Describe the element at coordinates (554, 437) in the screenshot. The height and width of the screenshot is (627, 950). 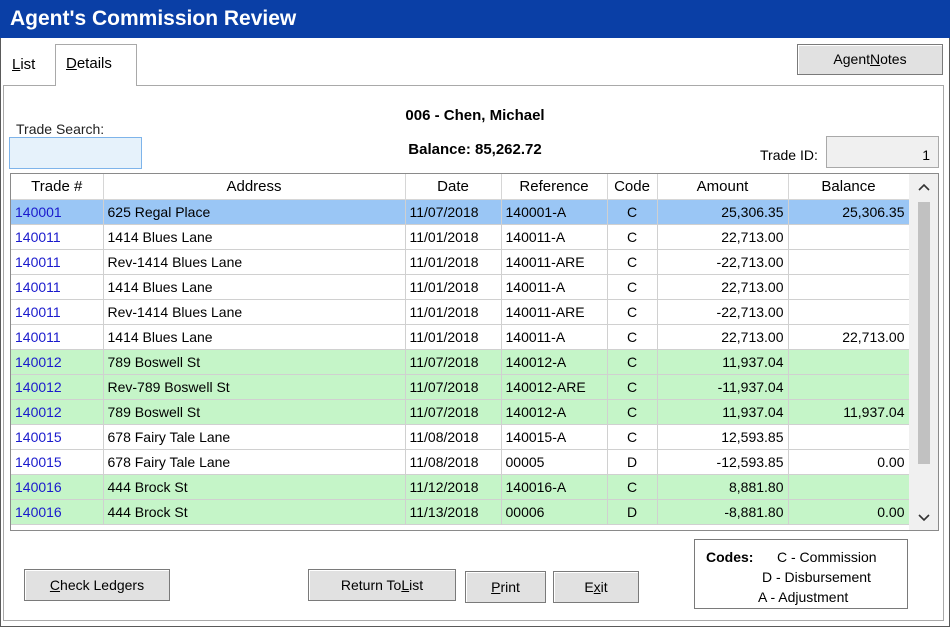
I see `cell-reference: 140015-A` at that location.